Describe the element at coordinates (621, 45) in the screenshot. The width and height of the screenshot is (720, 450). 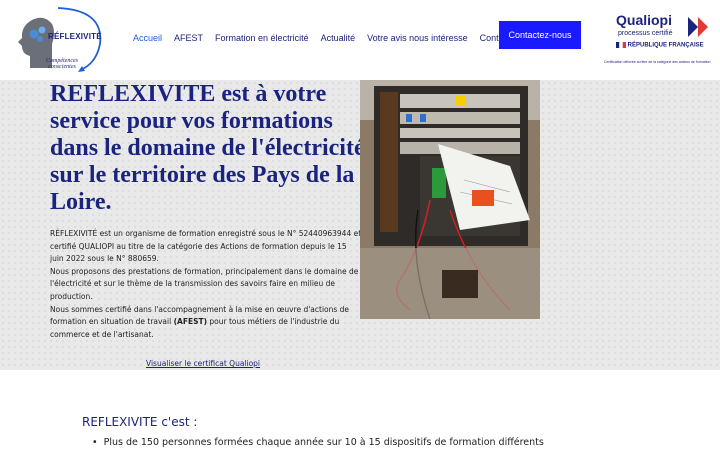
I see `french-flag-icon` at that location.